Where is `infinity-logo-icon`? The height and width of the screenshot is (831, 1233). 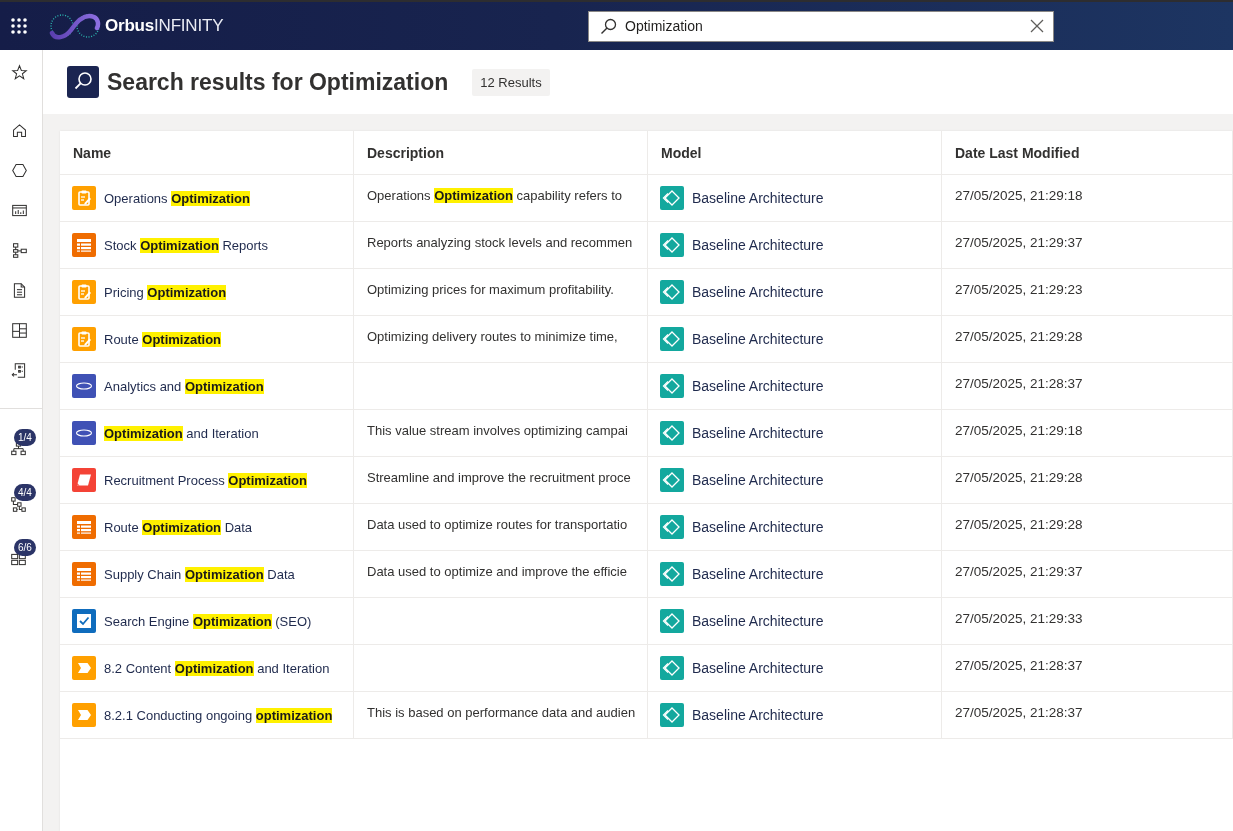 infinity-logo-icon is located at coordinates (75, 26).